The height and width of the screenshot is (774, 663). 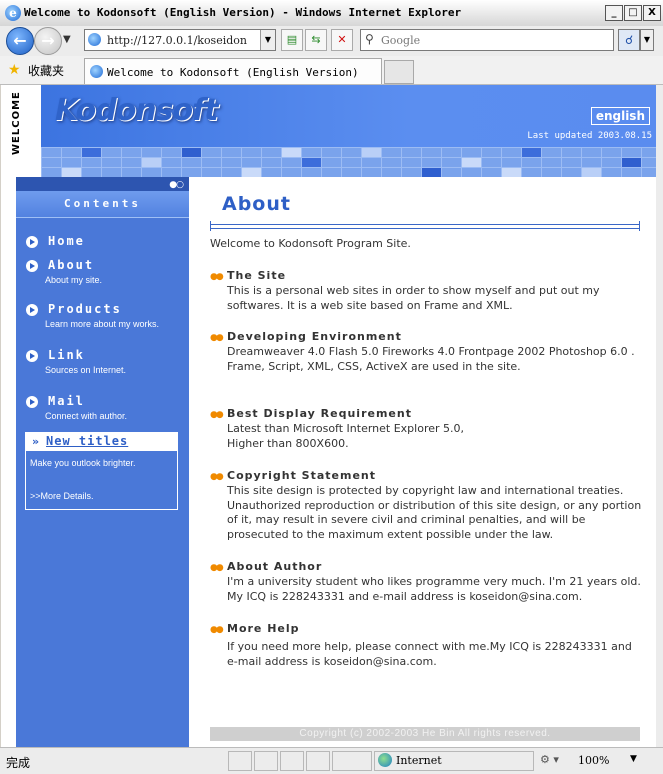 What do you see at coordinates (137, 110) in the screenshot?
I see `site-logo: Kodonsoft` at bounding box center [137, 110].